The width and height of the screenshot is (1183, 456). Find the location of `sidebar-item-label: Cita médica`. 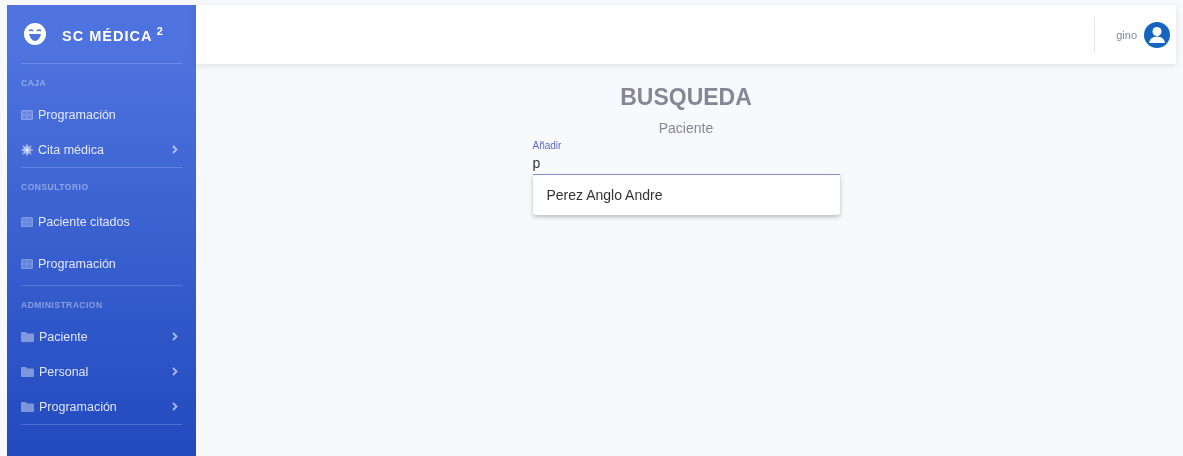

sidebar-item-label: Cita médica is located at coordinates (71, 149).